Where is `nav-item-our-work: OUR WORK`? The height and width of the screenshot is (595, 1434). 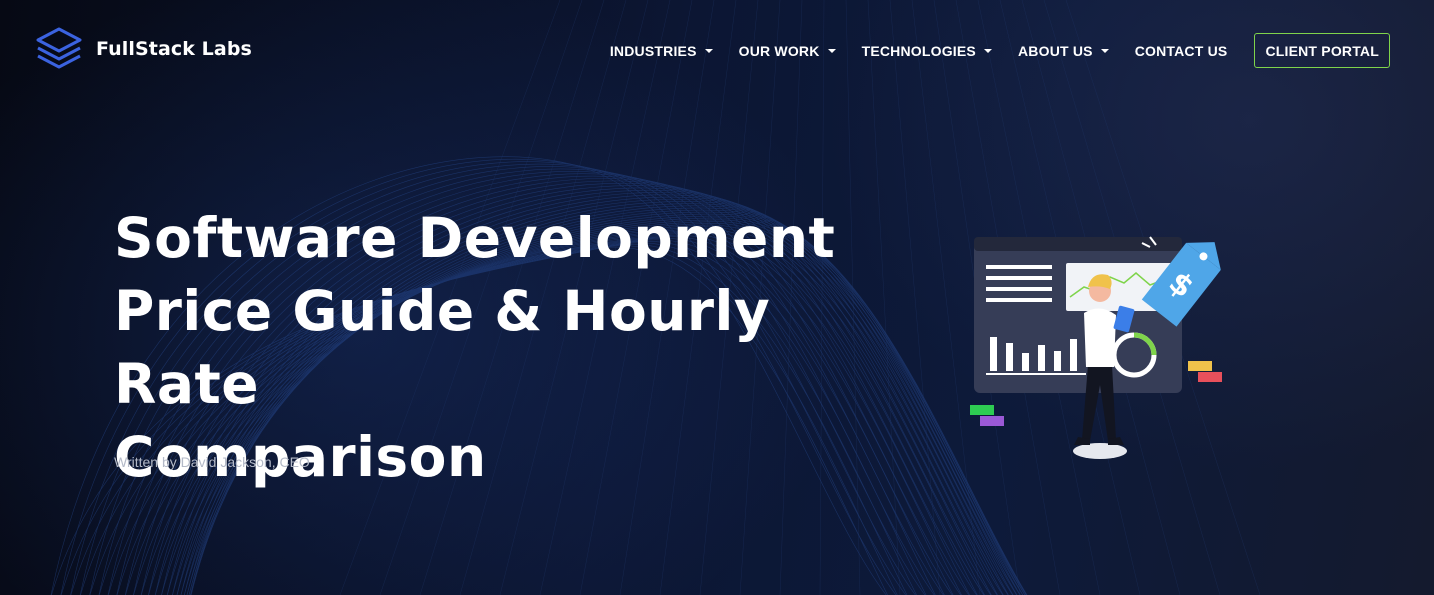 nav-item-our-work: OUR WORK is located at coordinates (787, 51).